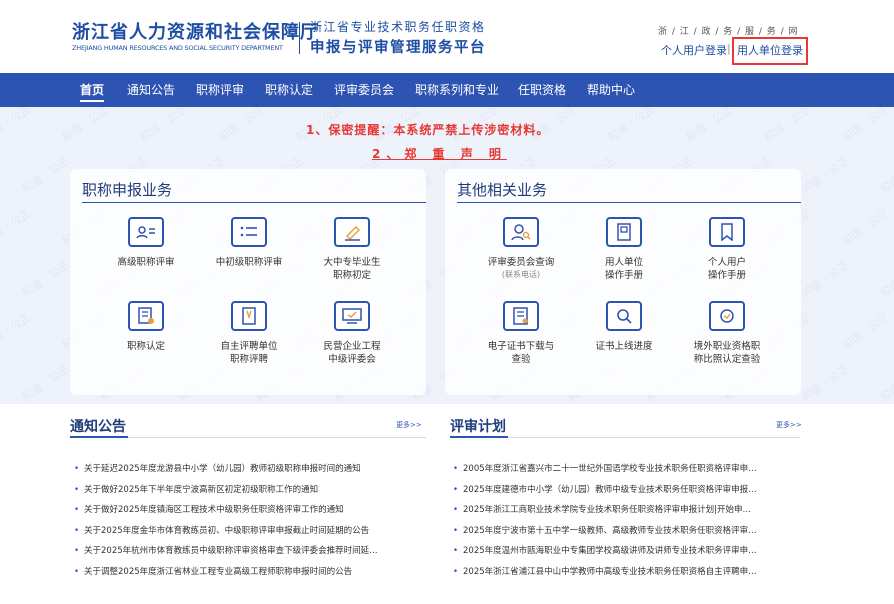 The height and width of the screenshot is (604, 894). I want to click on tile-label: 高级职称评审, so click(146, 262).